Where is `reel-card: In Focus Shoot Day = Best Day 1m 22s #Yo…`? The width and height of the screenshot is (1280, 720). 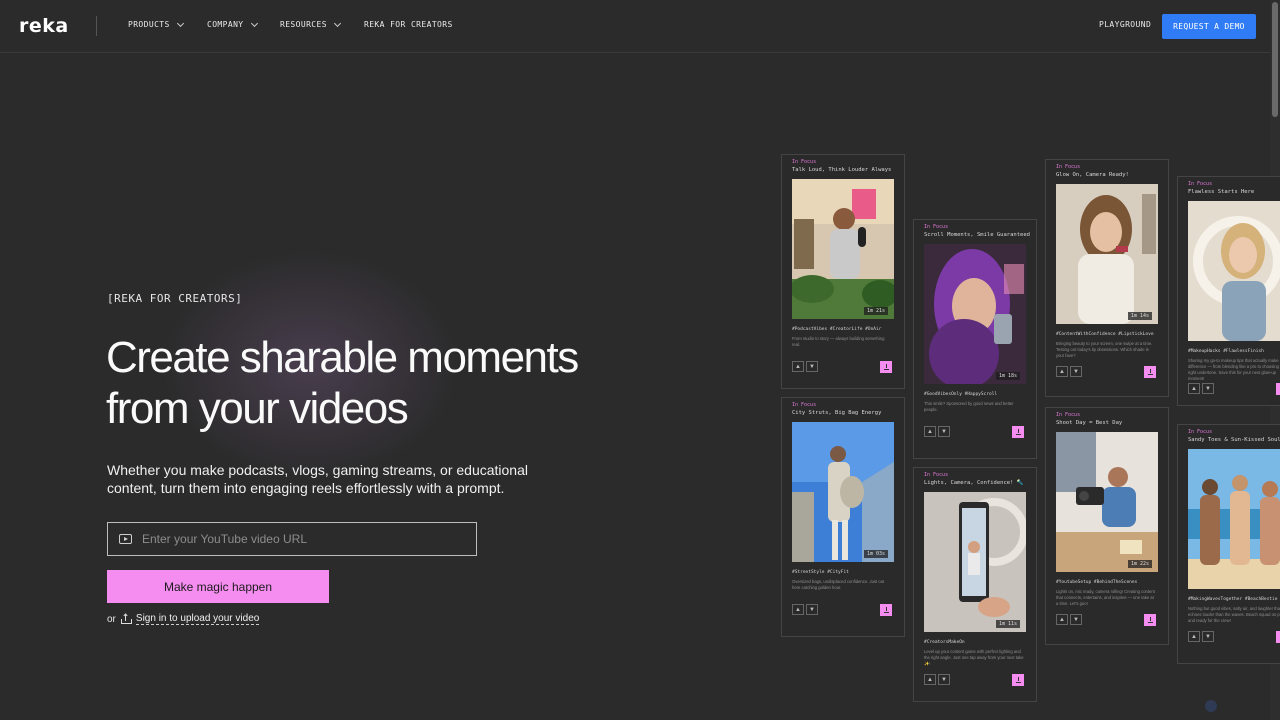 reel-card: In Focus Shoot Day = Best Day 1m 22s #Yo… is located at coordinates (1107, 526).